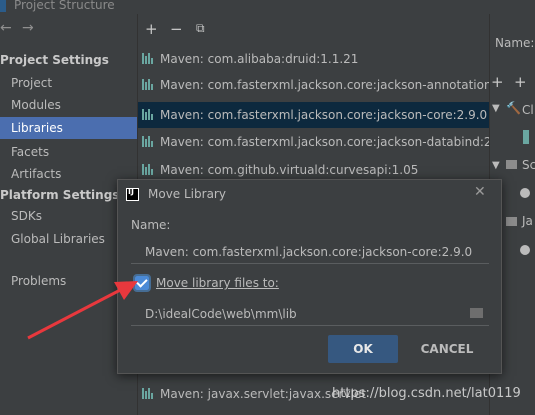 Image resolution: width=535 pixels, height=415 pixels. What do you see at coordinates (217, 283) in the screenshot?
I see `move-files-label: Move library files to:` at bounding box center [217, 283].